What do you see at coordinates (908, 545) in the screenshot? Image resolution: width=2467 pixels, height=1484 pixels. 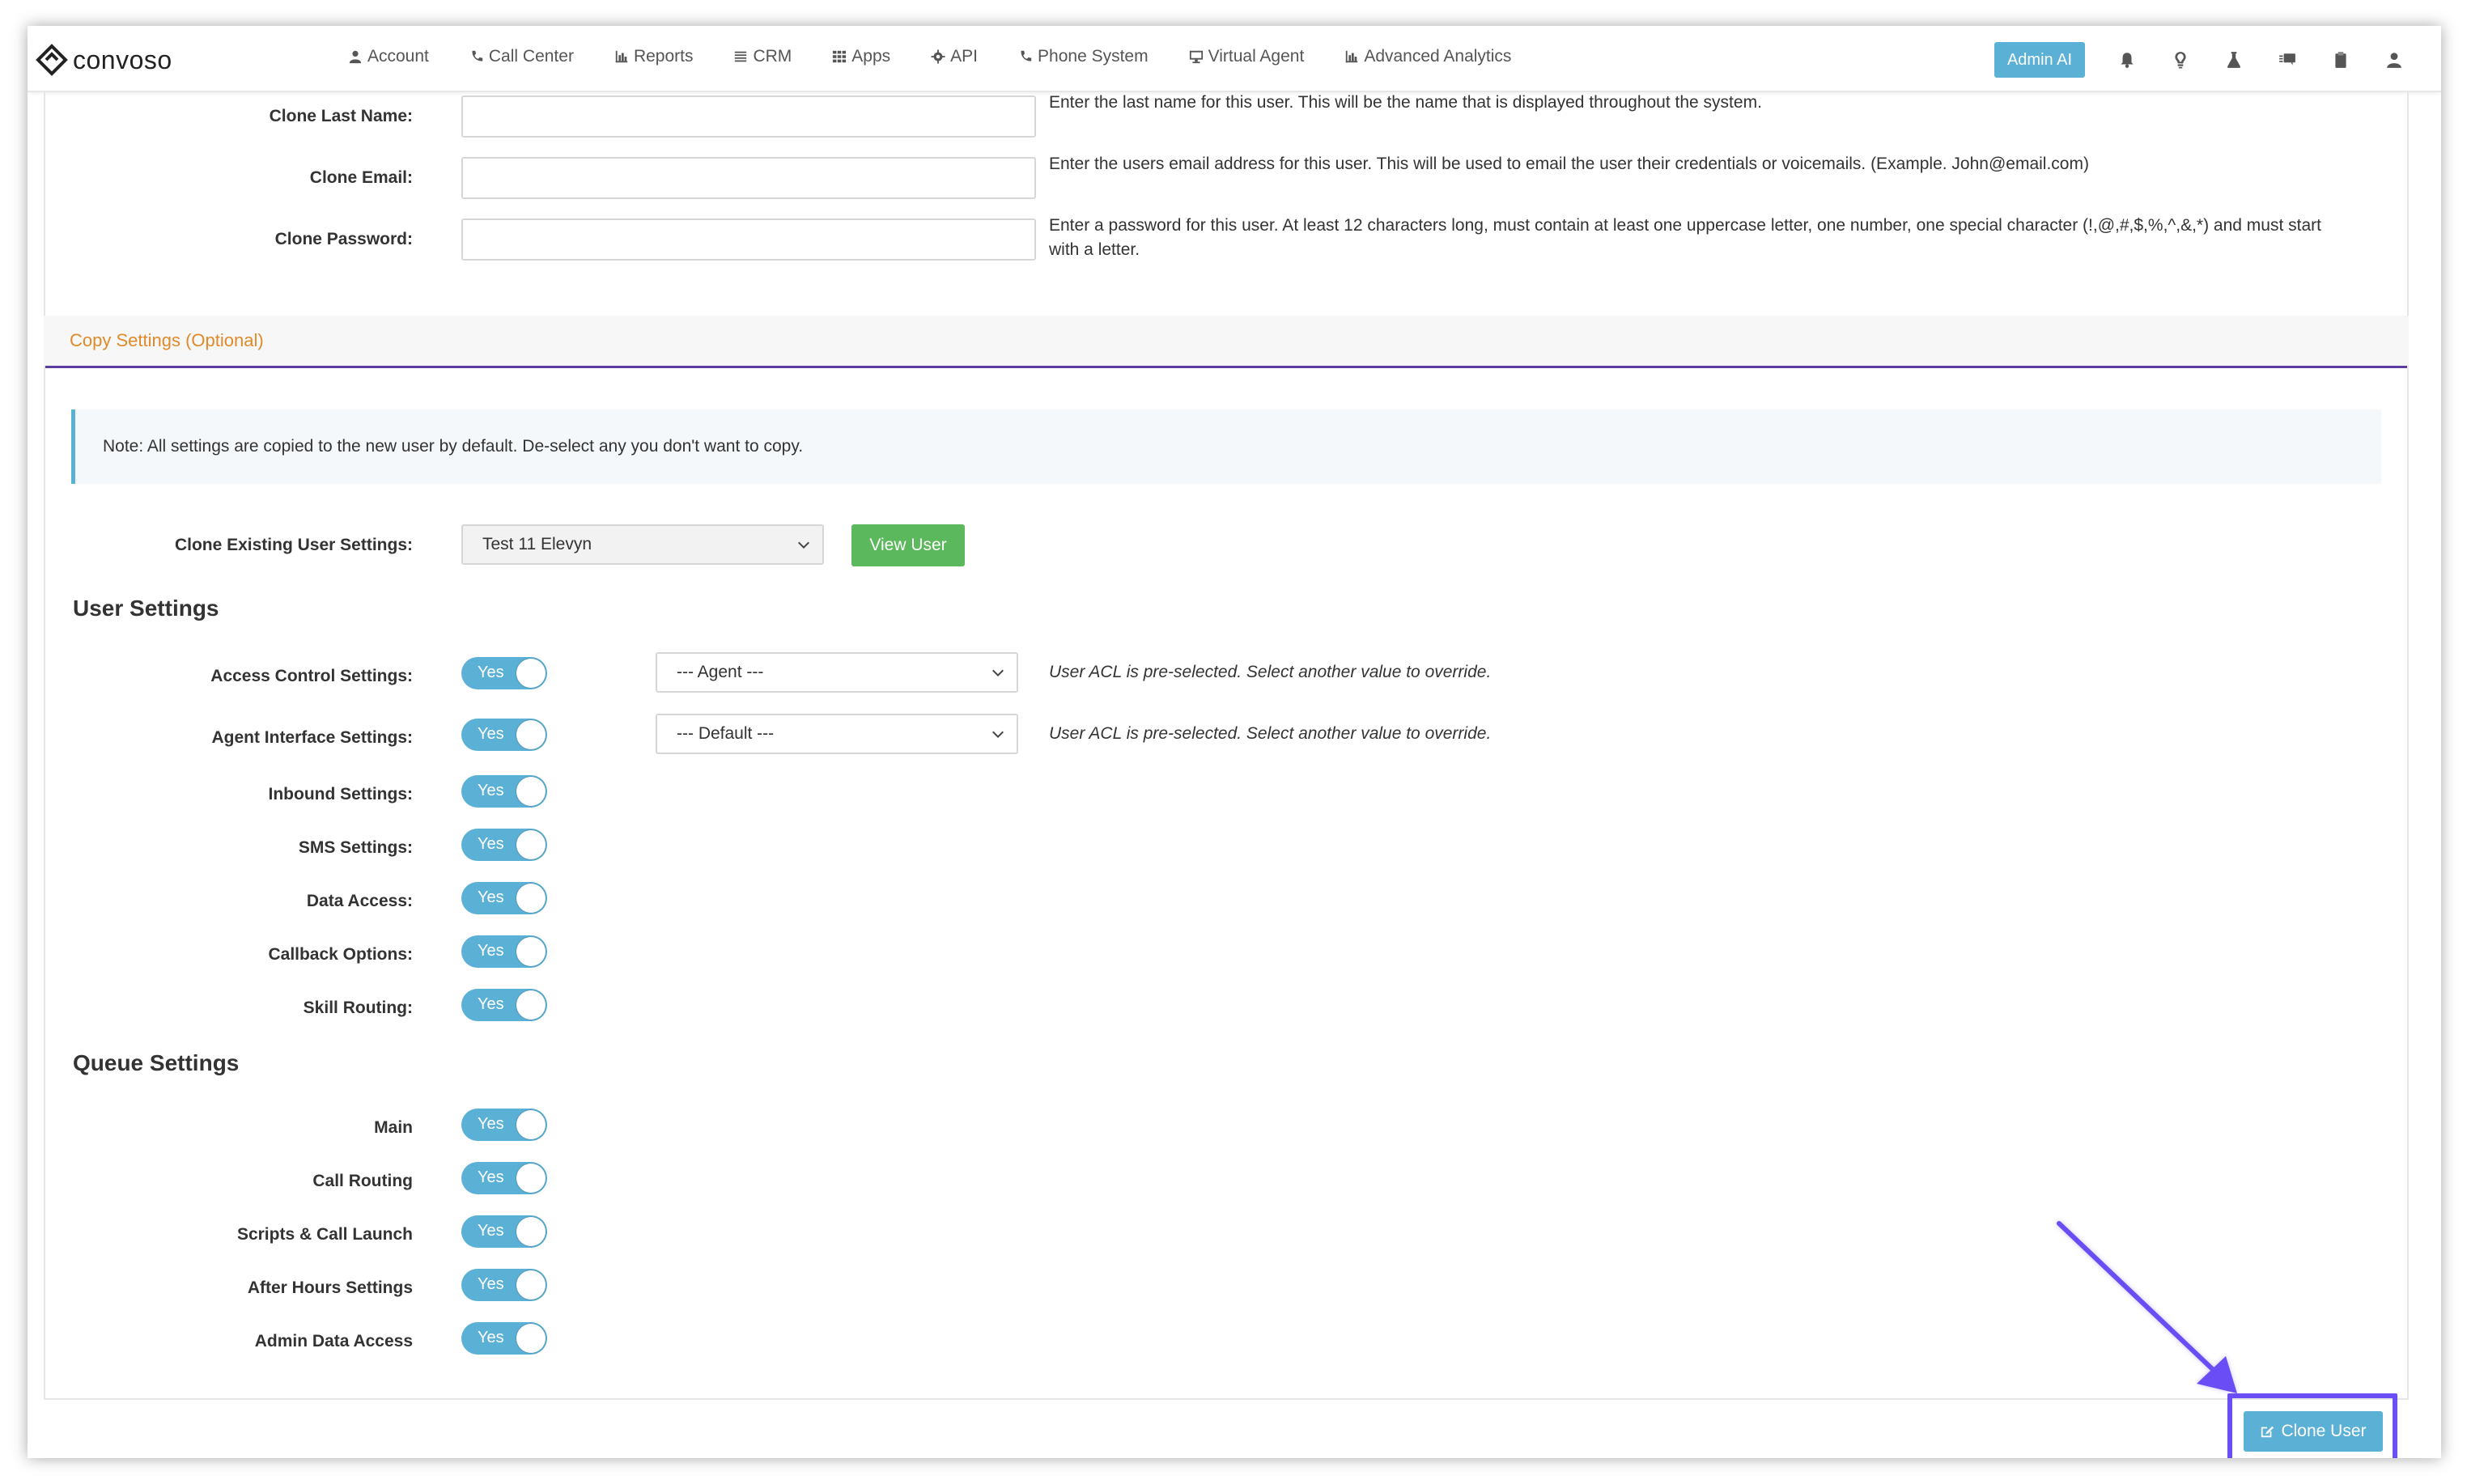 I see `view-user-button: View User` at bounding box center [908, 545].